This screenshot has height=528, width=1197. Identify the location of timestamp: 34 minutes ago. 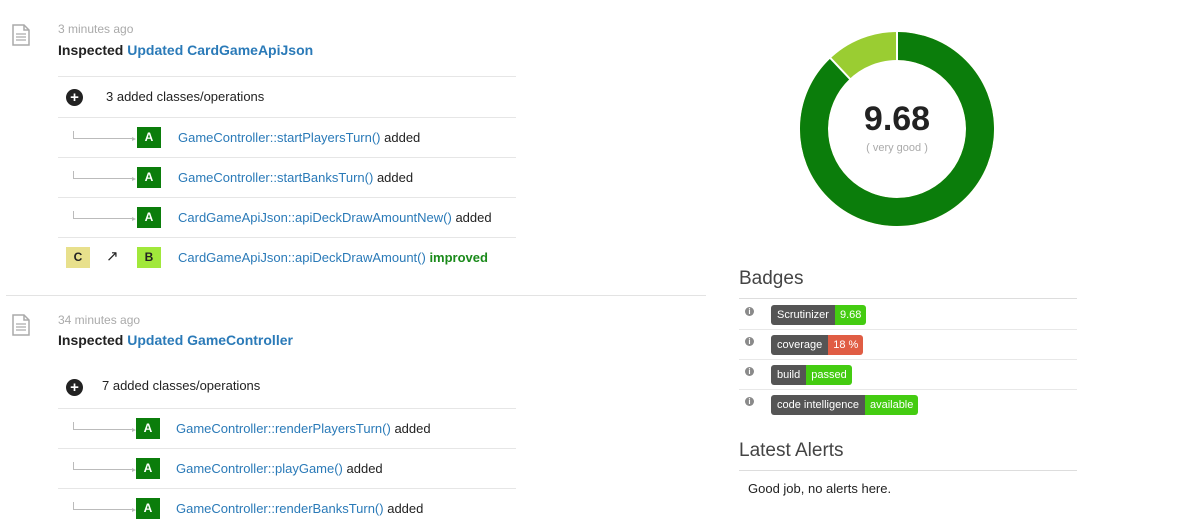
(99, 320).